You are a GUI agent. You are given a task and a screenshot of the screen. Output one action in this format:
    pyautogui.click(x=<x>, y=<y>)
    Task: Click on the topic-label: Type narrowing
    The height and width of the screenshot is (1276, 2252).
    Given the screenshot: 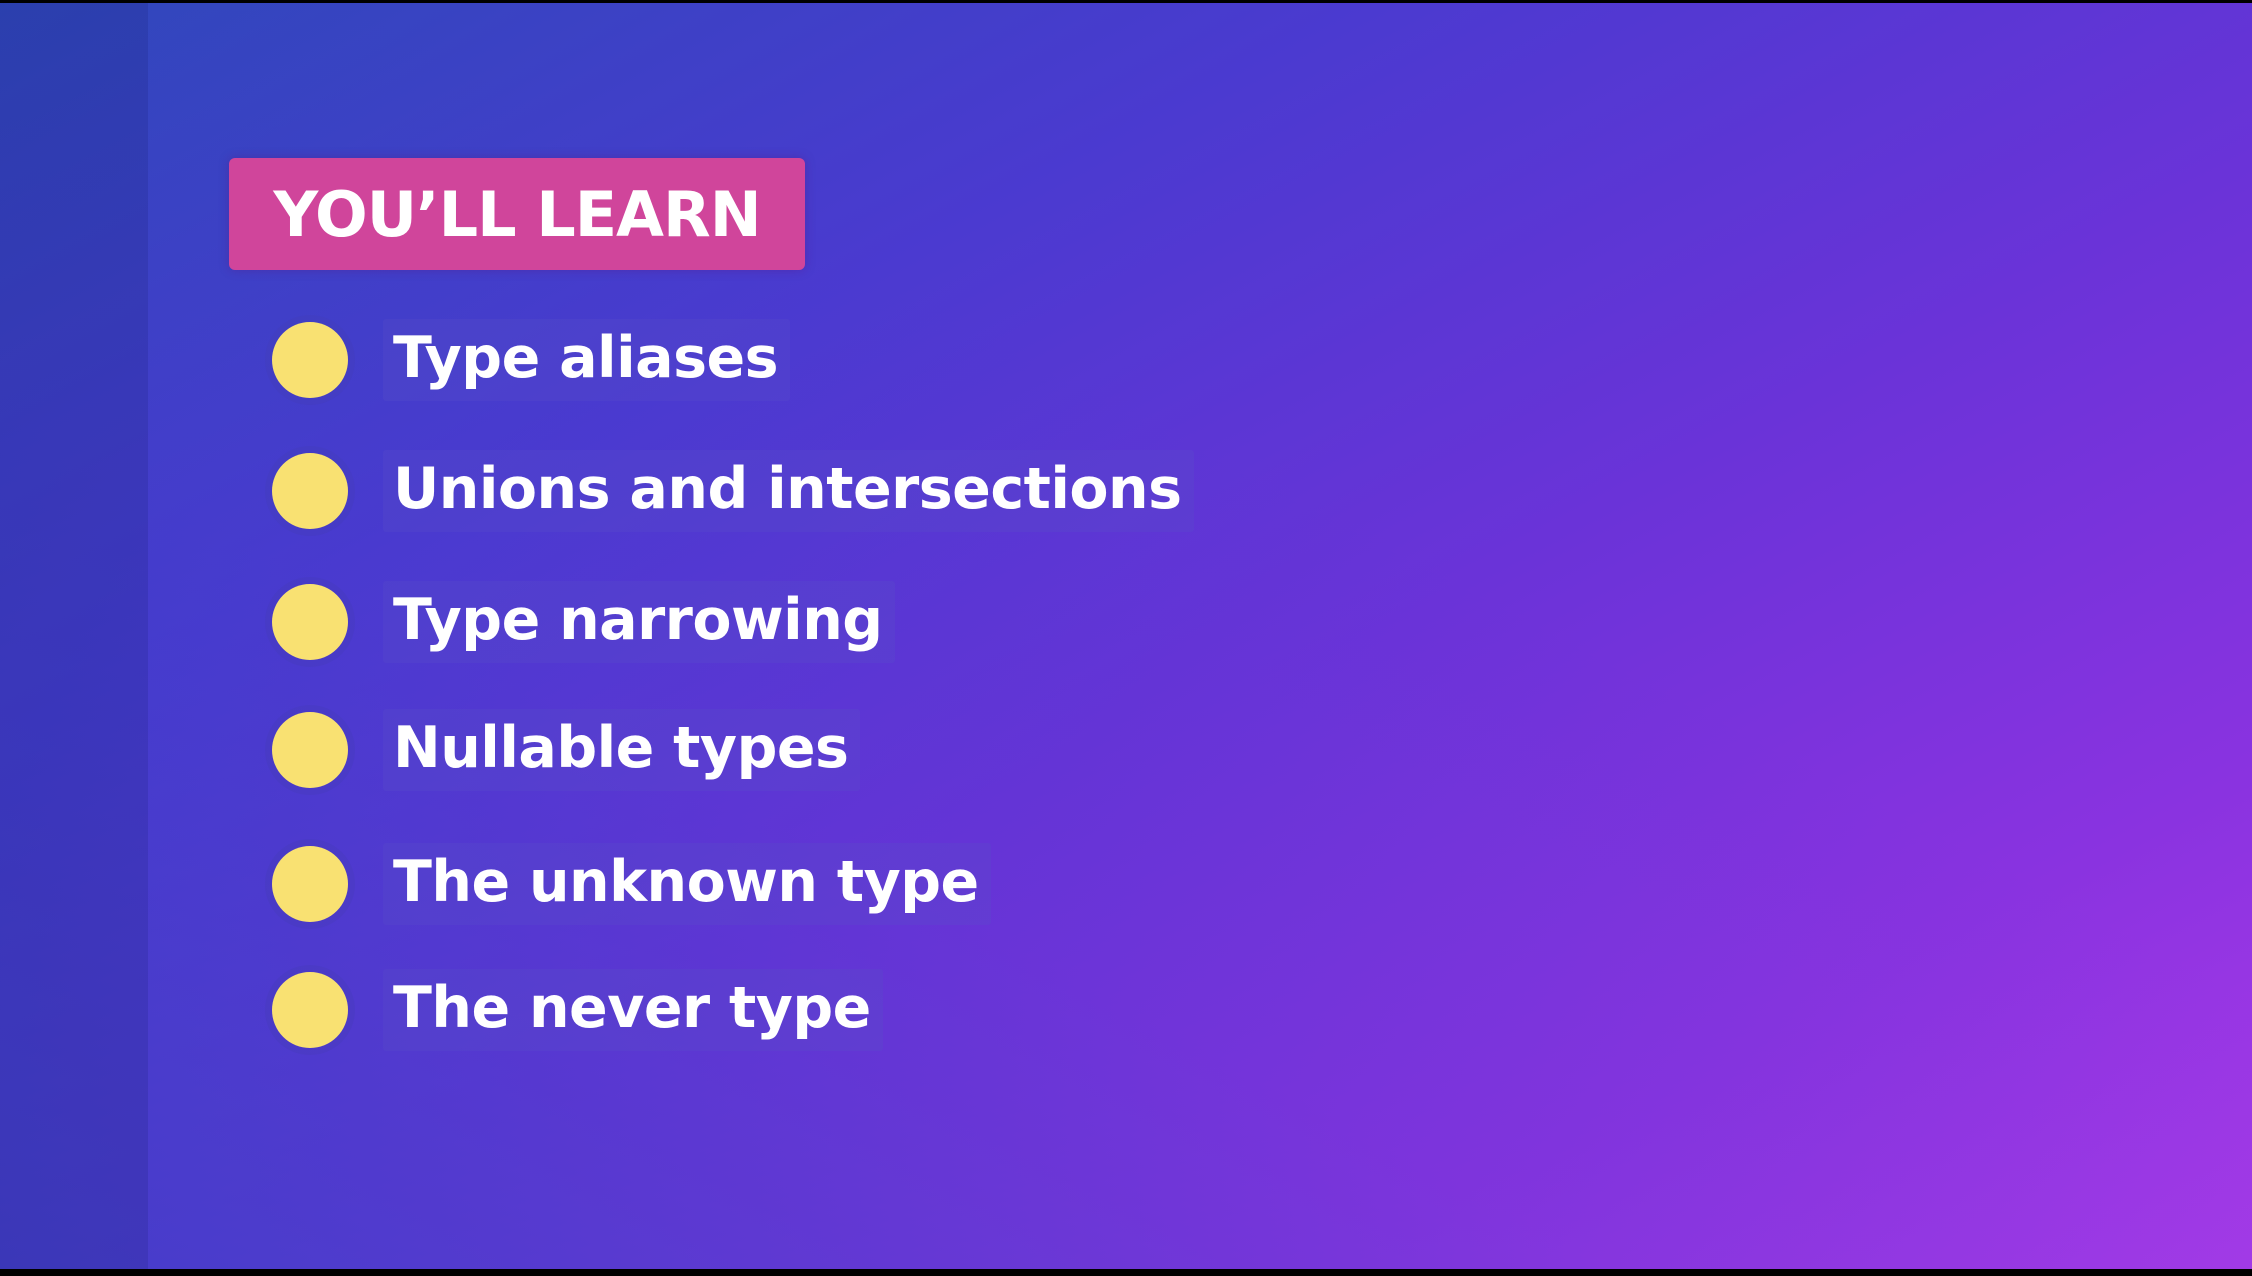 What is the action you would take?
    pyautogui.click(x=638, y=620)
    